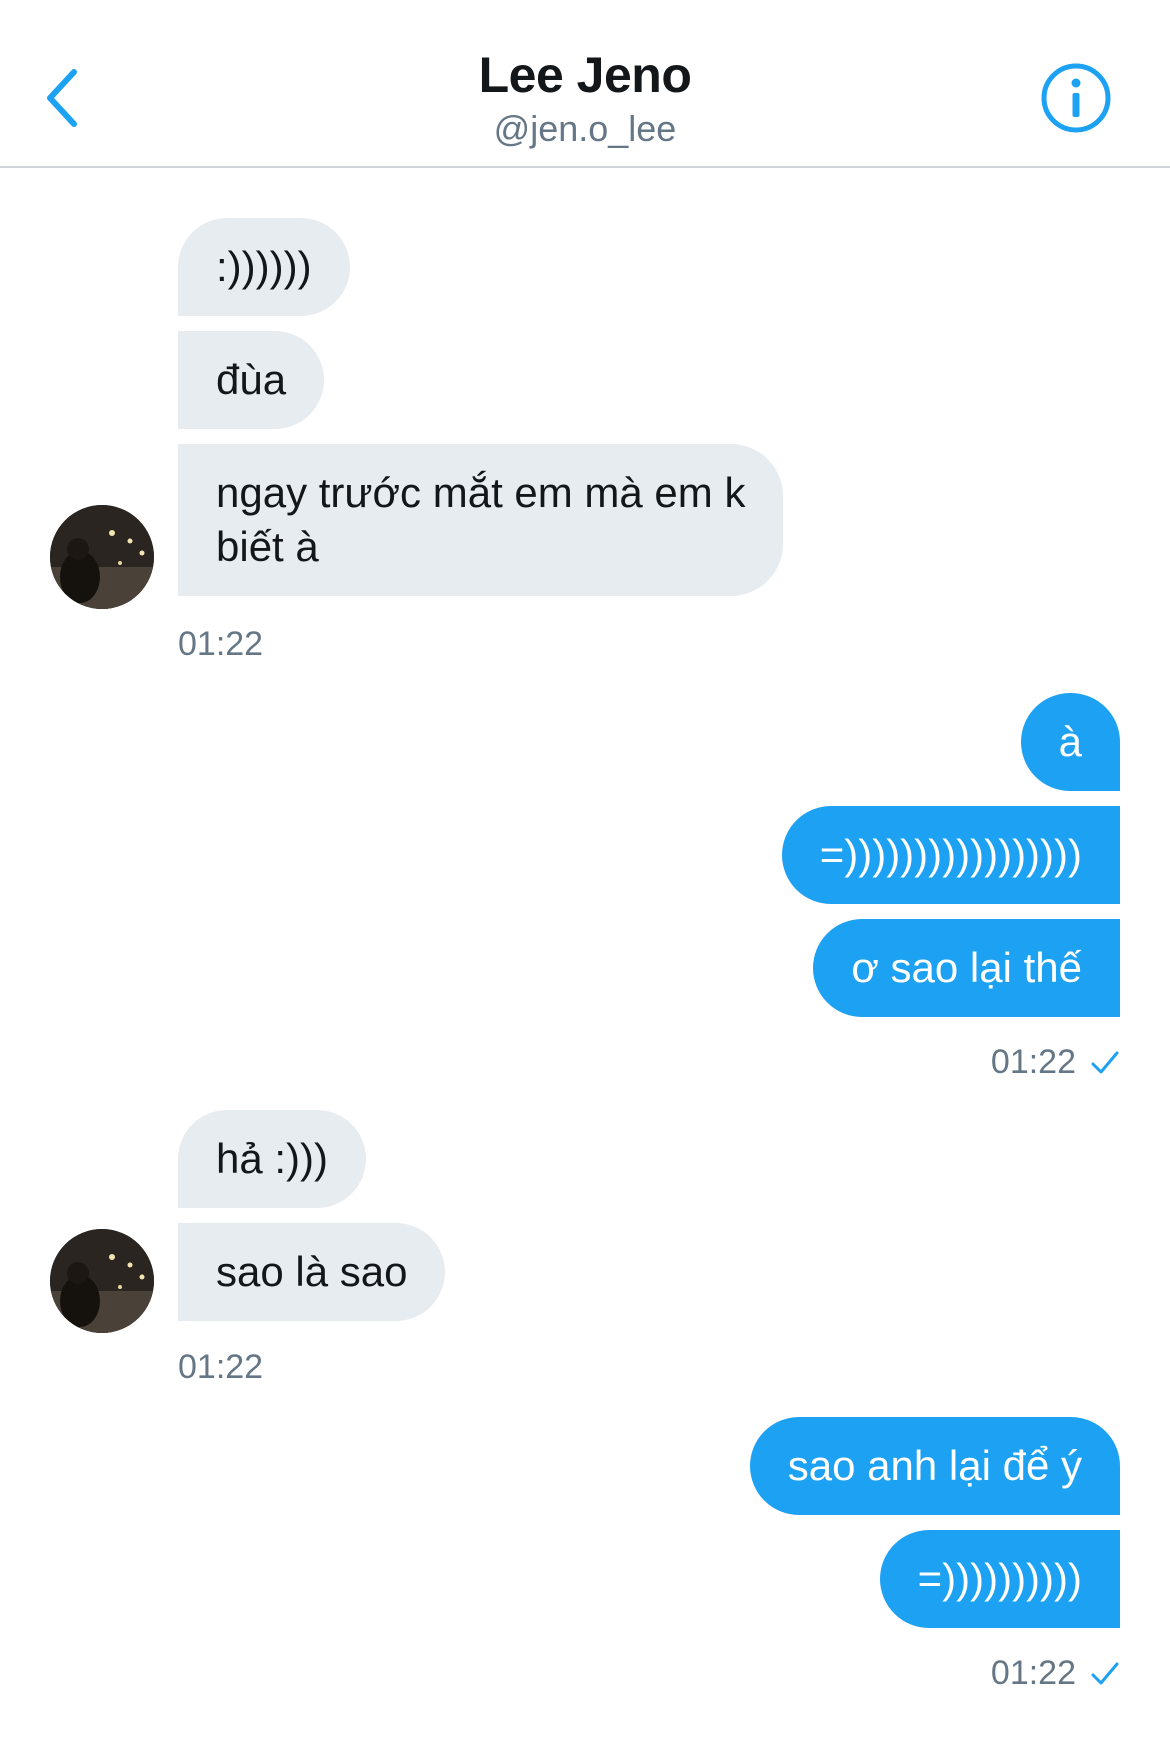 The height and width of the screenshot is (1739, 1170). Describe the element at coordinates (950, 855) in the screenshot. I see `message-bubble-sent: =)))))))))))))))))` at that location.